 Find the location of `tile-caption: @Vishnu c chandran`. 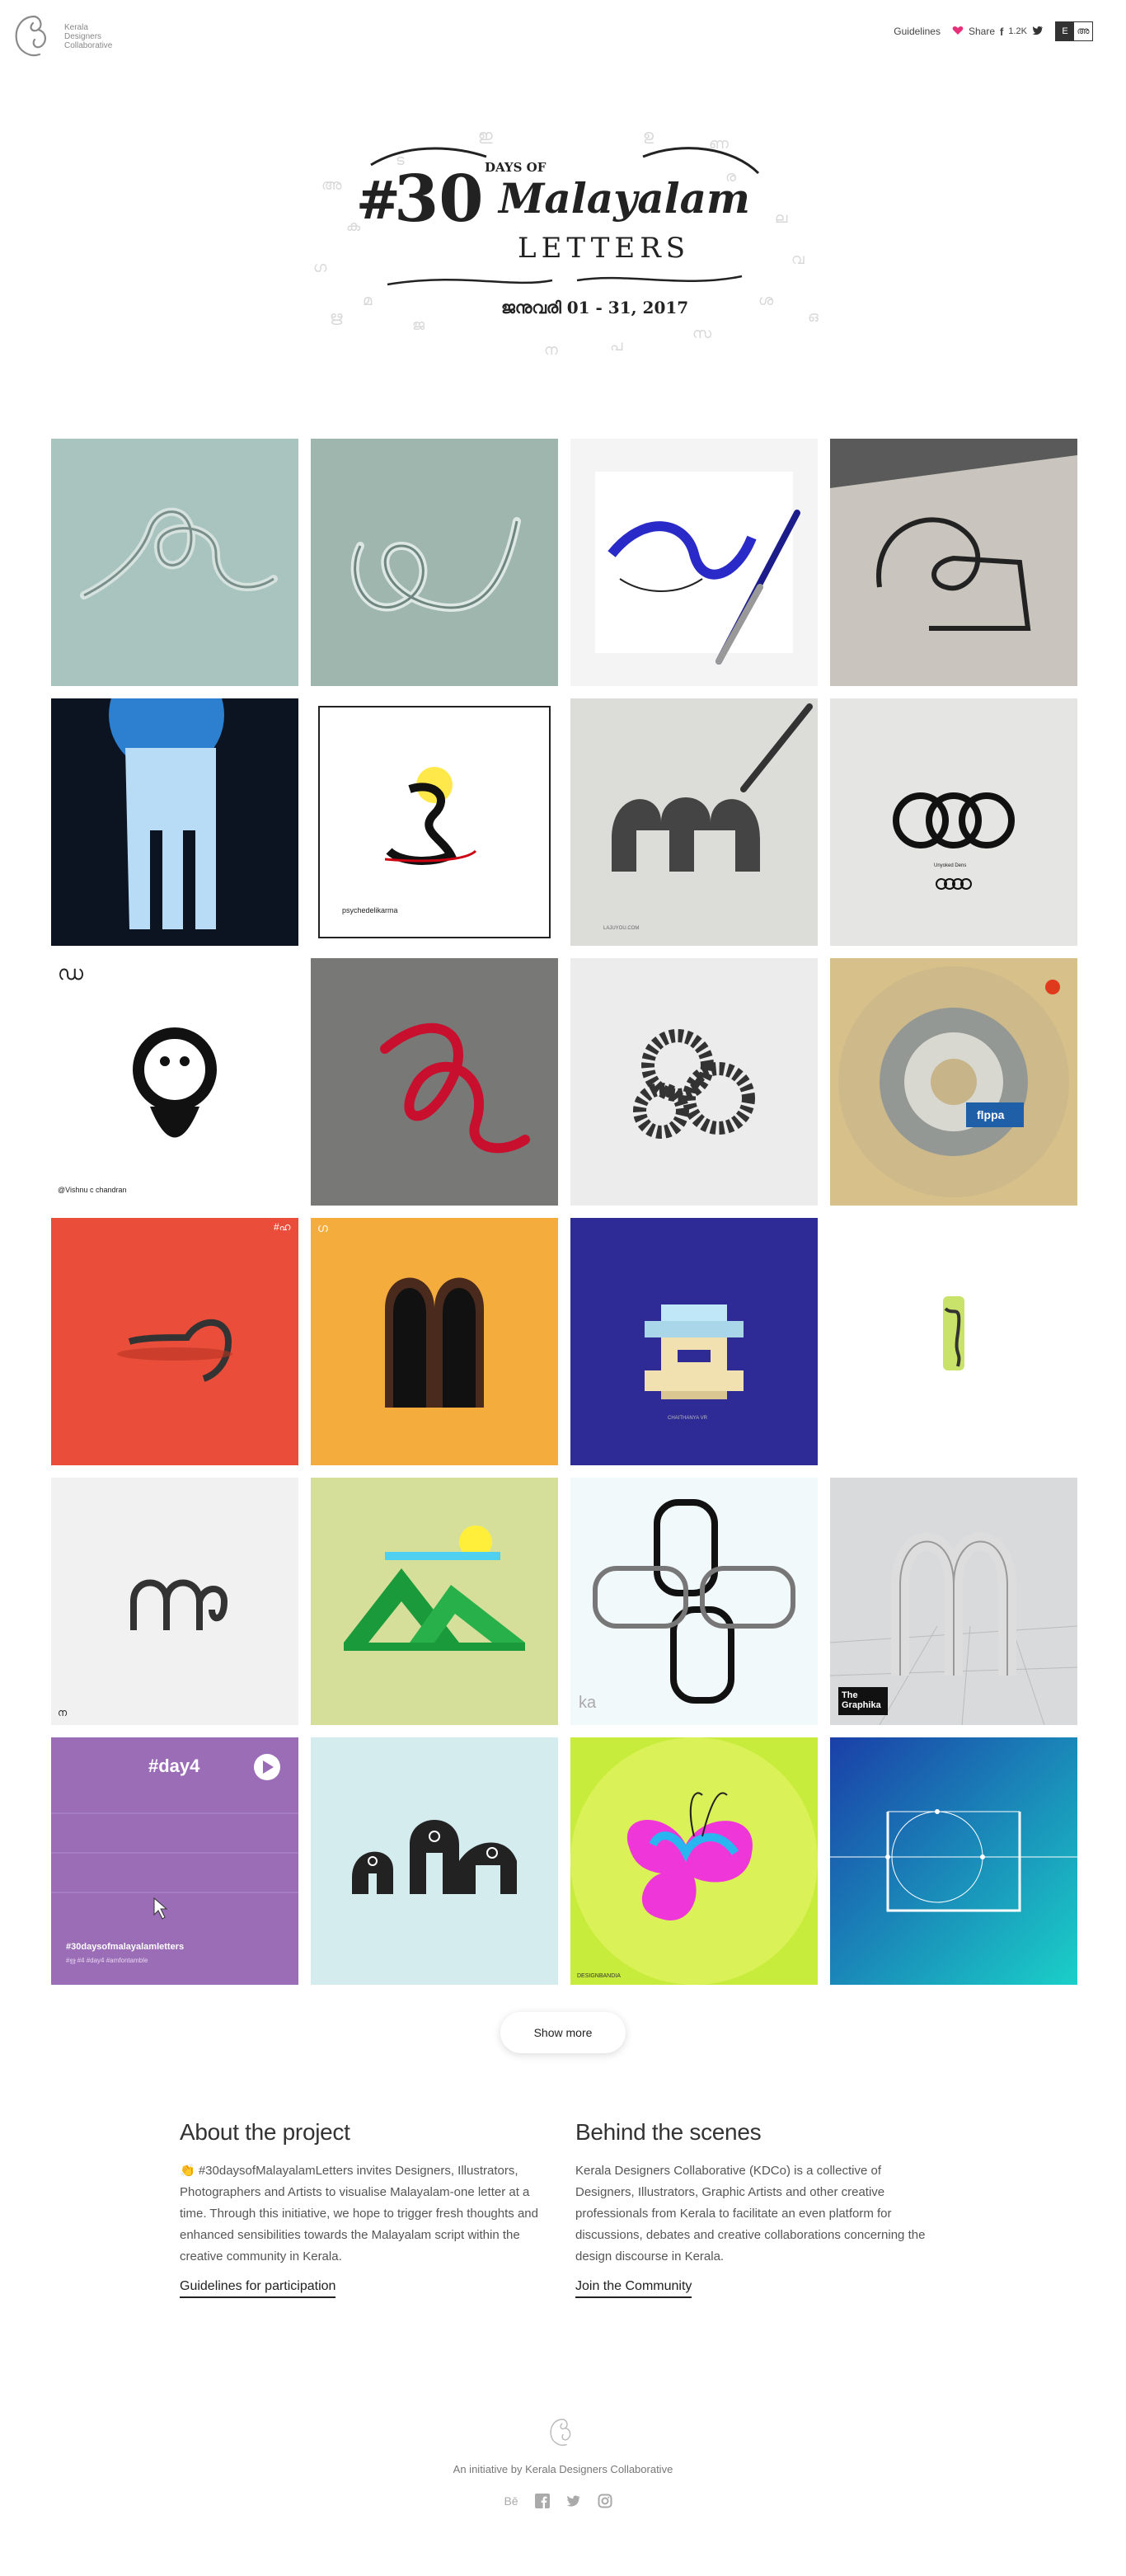

tile-caption: @Vishnu c chandran is located at coordinates (92, 1190).